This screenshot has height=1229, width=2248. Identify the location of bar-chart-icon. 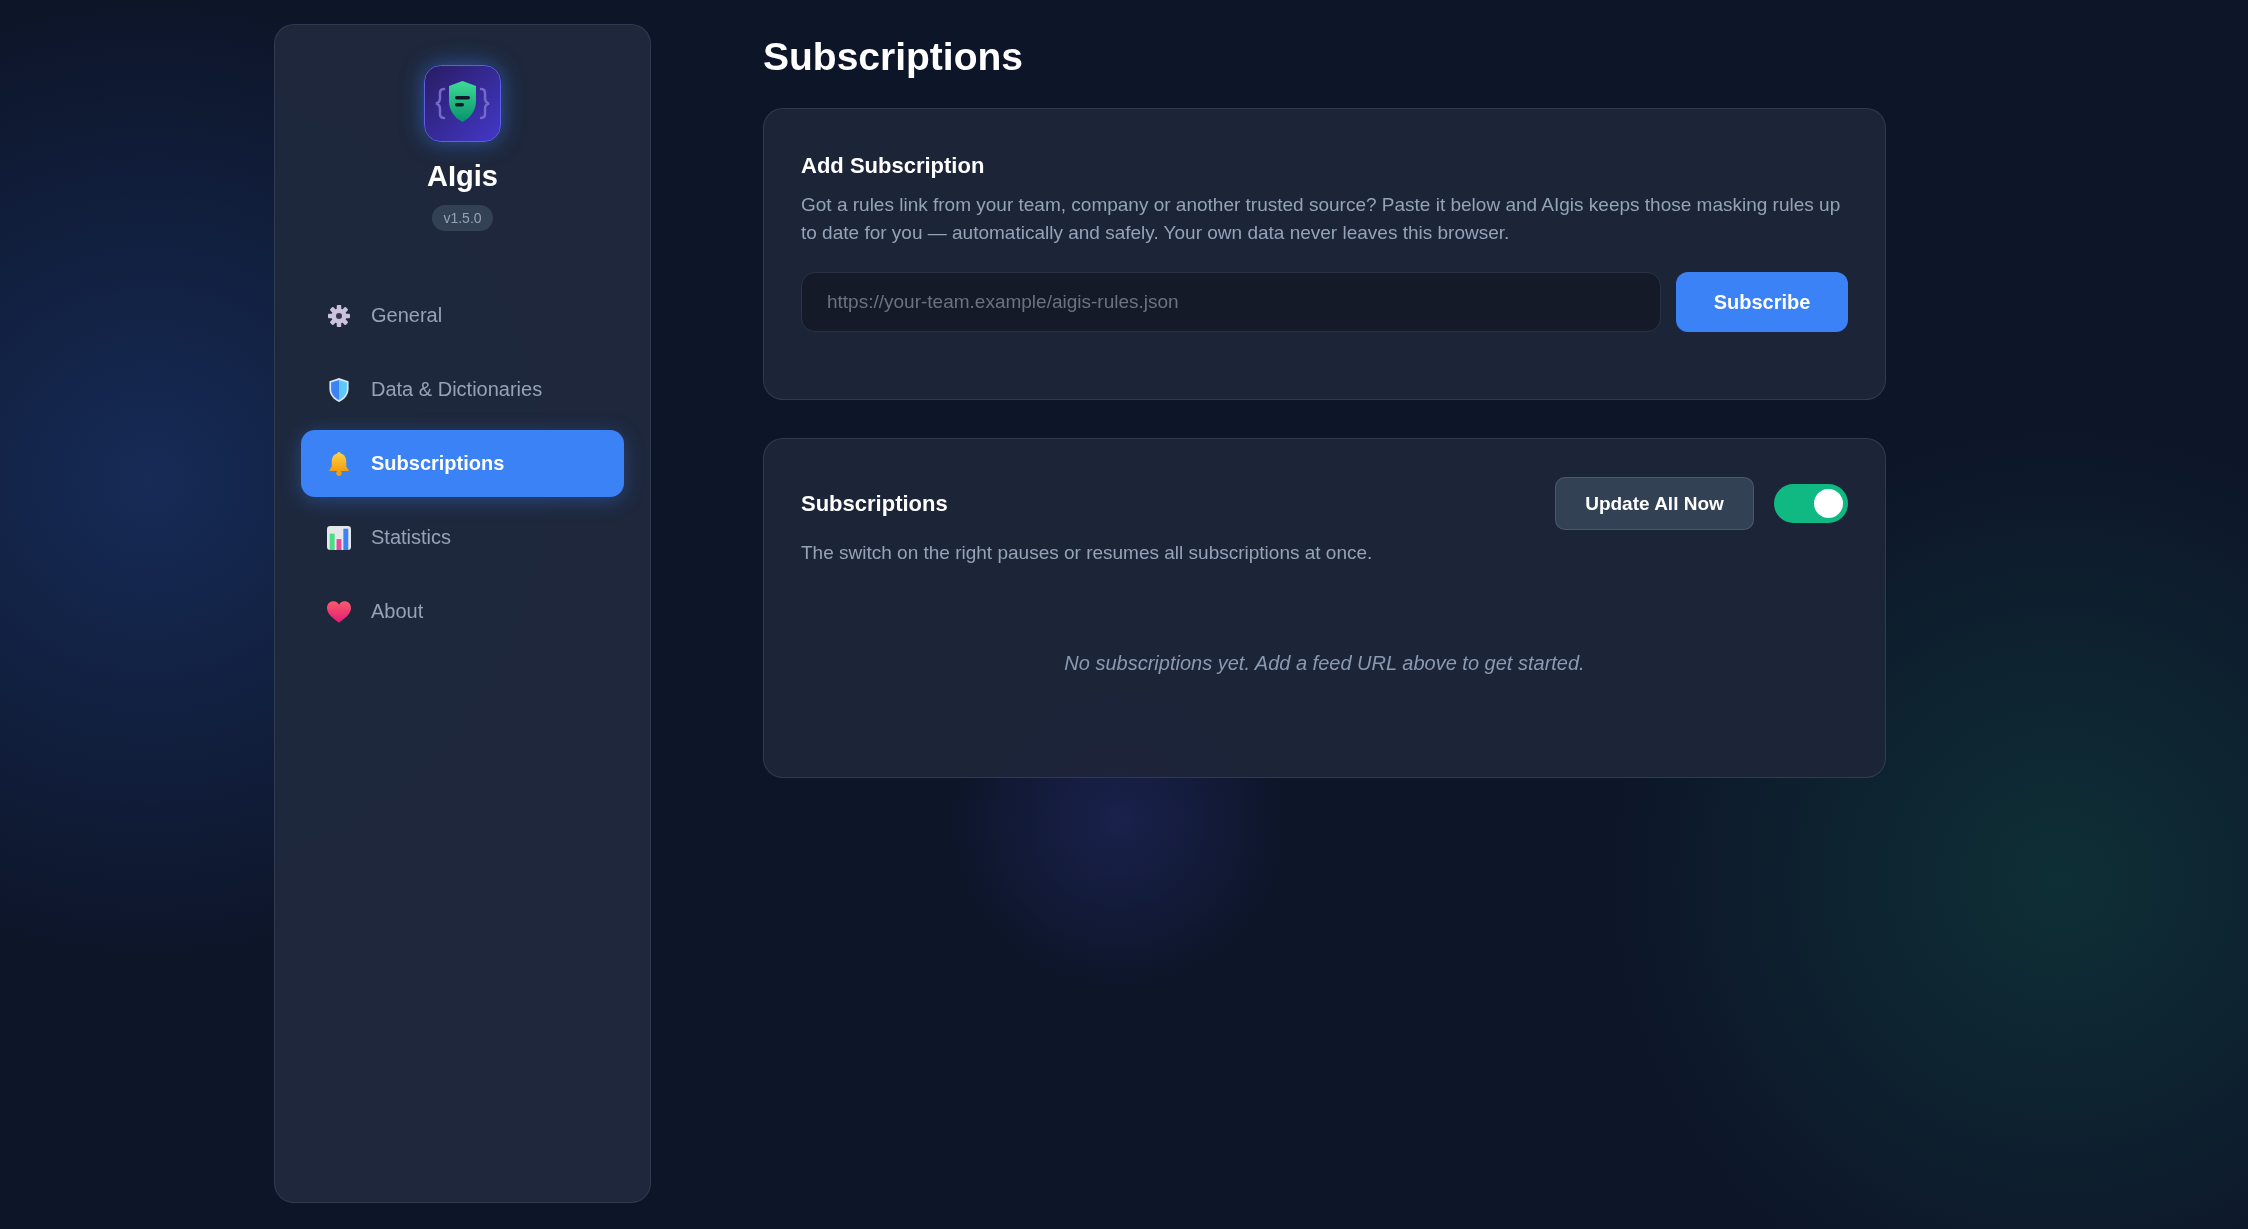
(339, 537).